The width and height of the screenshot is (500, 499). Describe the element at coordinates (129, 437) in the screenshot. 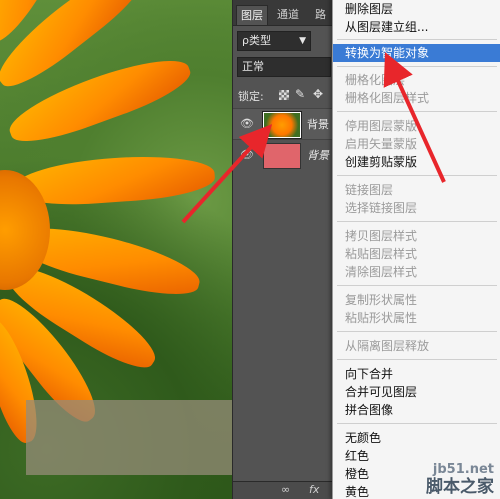

I see `blurred-overlay` at that location.